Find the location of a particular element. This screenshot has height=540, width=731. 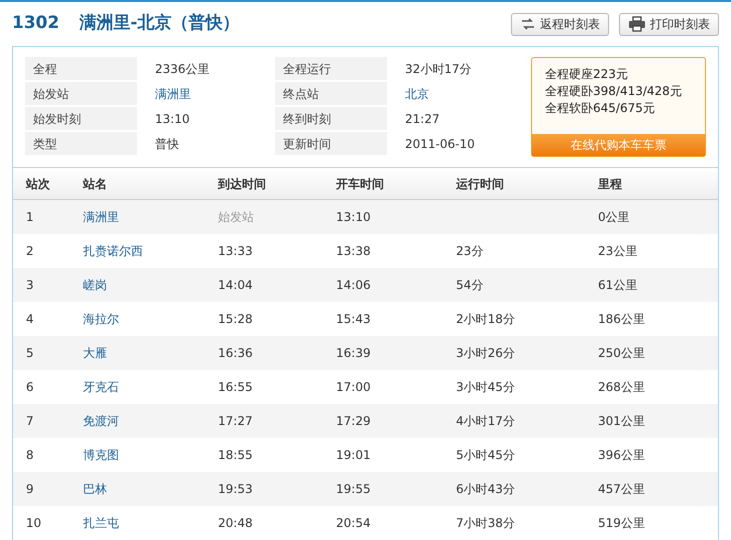

table-cell: 23分 is located at coordinates (470, 251).